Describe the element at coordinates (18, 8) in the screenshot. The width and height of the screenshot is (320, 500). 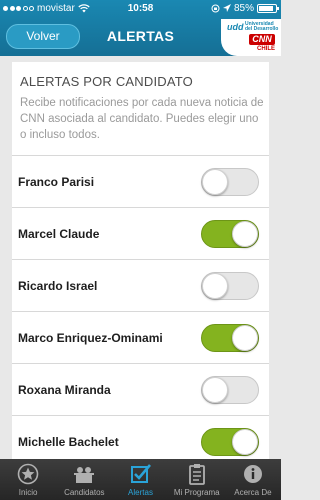
I see `signal-icon` at that location.